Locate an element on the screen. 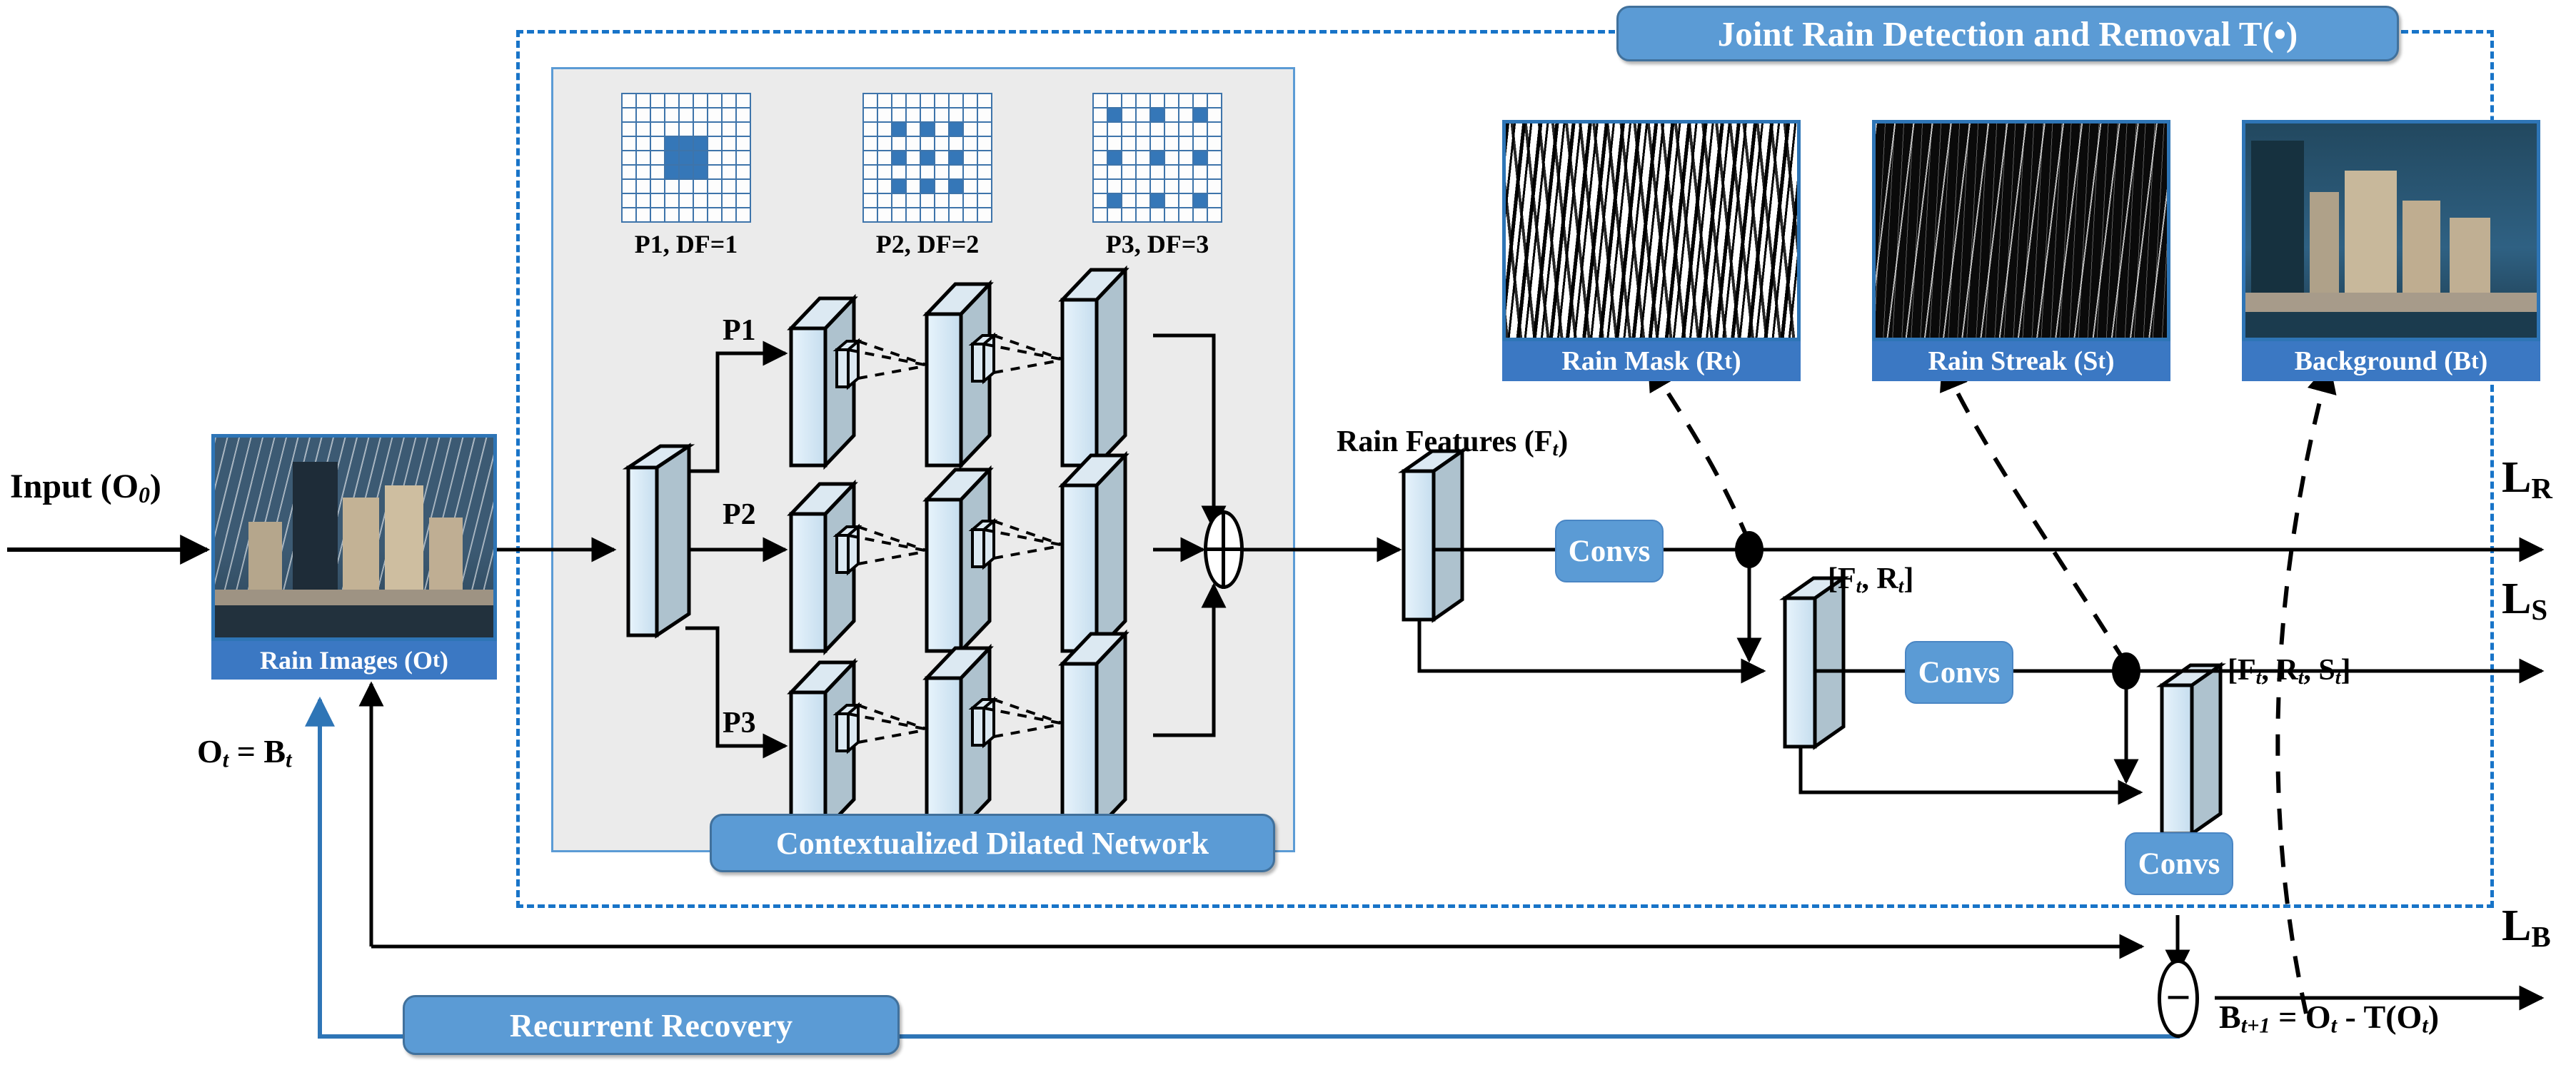 Image resolution: width=2576 pixels, height=1065 pixels. recurrent-recovery-label: Recurrent Recovery is located at coordinates (651, 1025).